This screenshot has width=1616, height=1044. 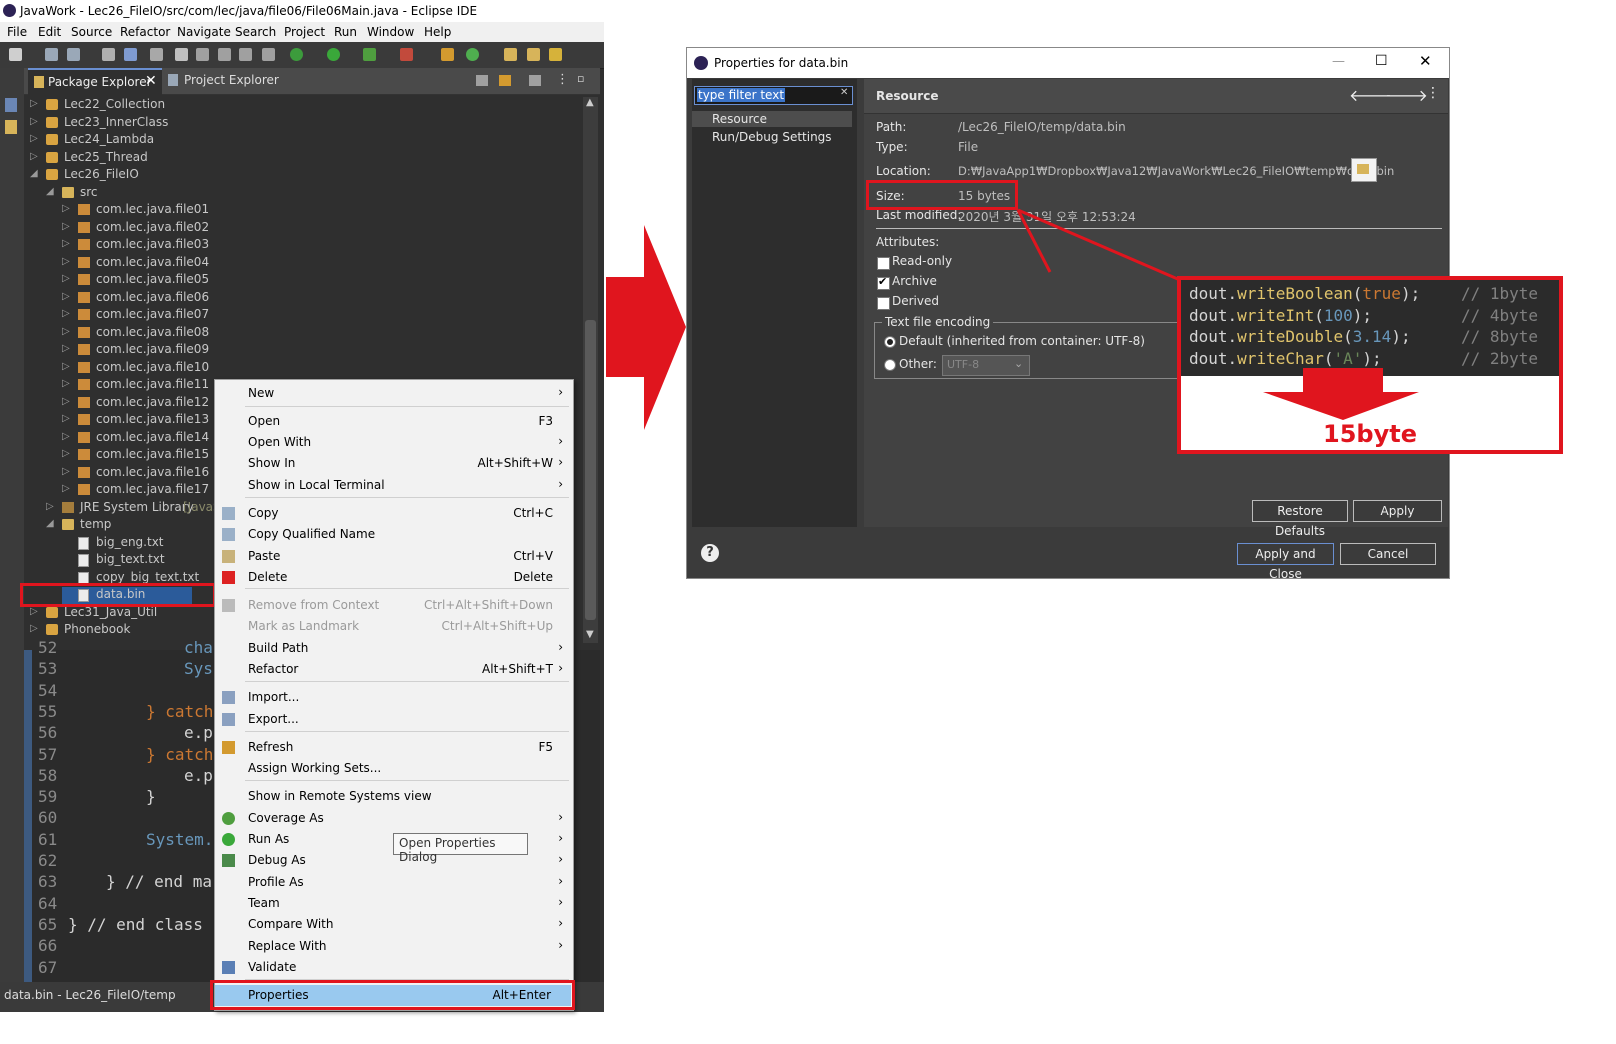 What do you see at coordinates (773, 95) in the screenshot?
I see `filter-input: type filter text ✕` at bounding box center [773, 95].